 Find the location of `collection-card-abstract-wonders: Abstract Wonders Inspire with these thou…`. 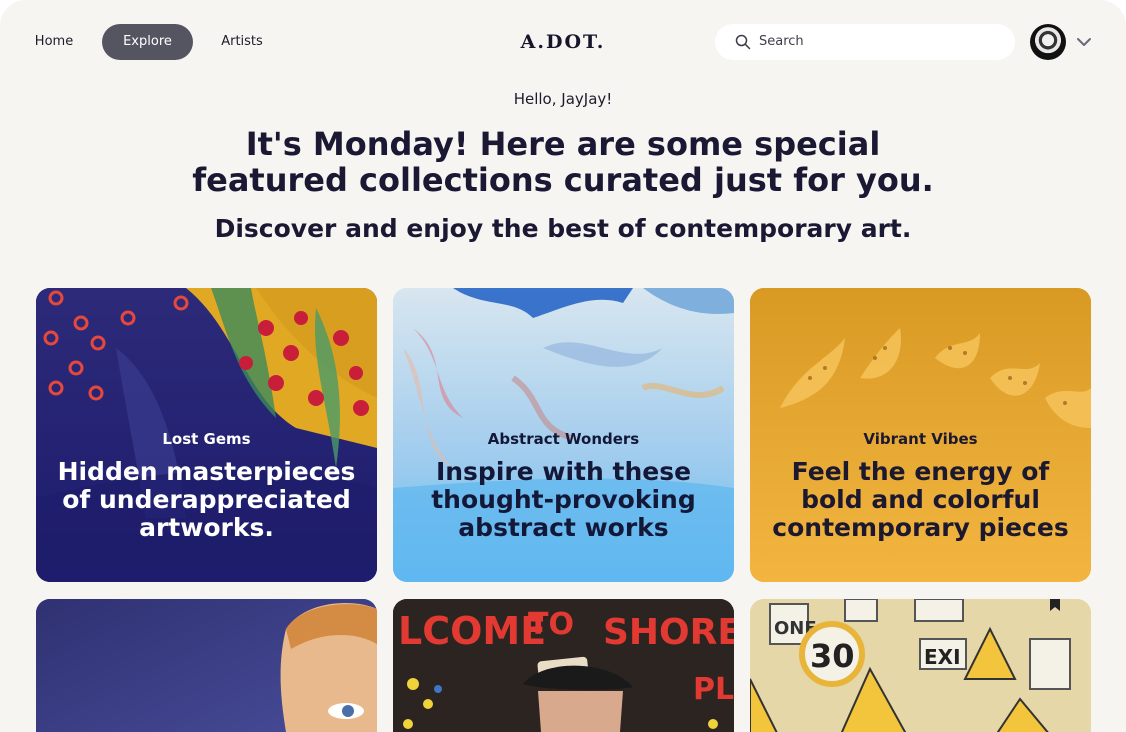

collection-card-abstract-wonders: Abstract Wonders Inspire with these thou… is located at coordinates (563, 435).